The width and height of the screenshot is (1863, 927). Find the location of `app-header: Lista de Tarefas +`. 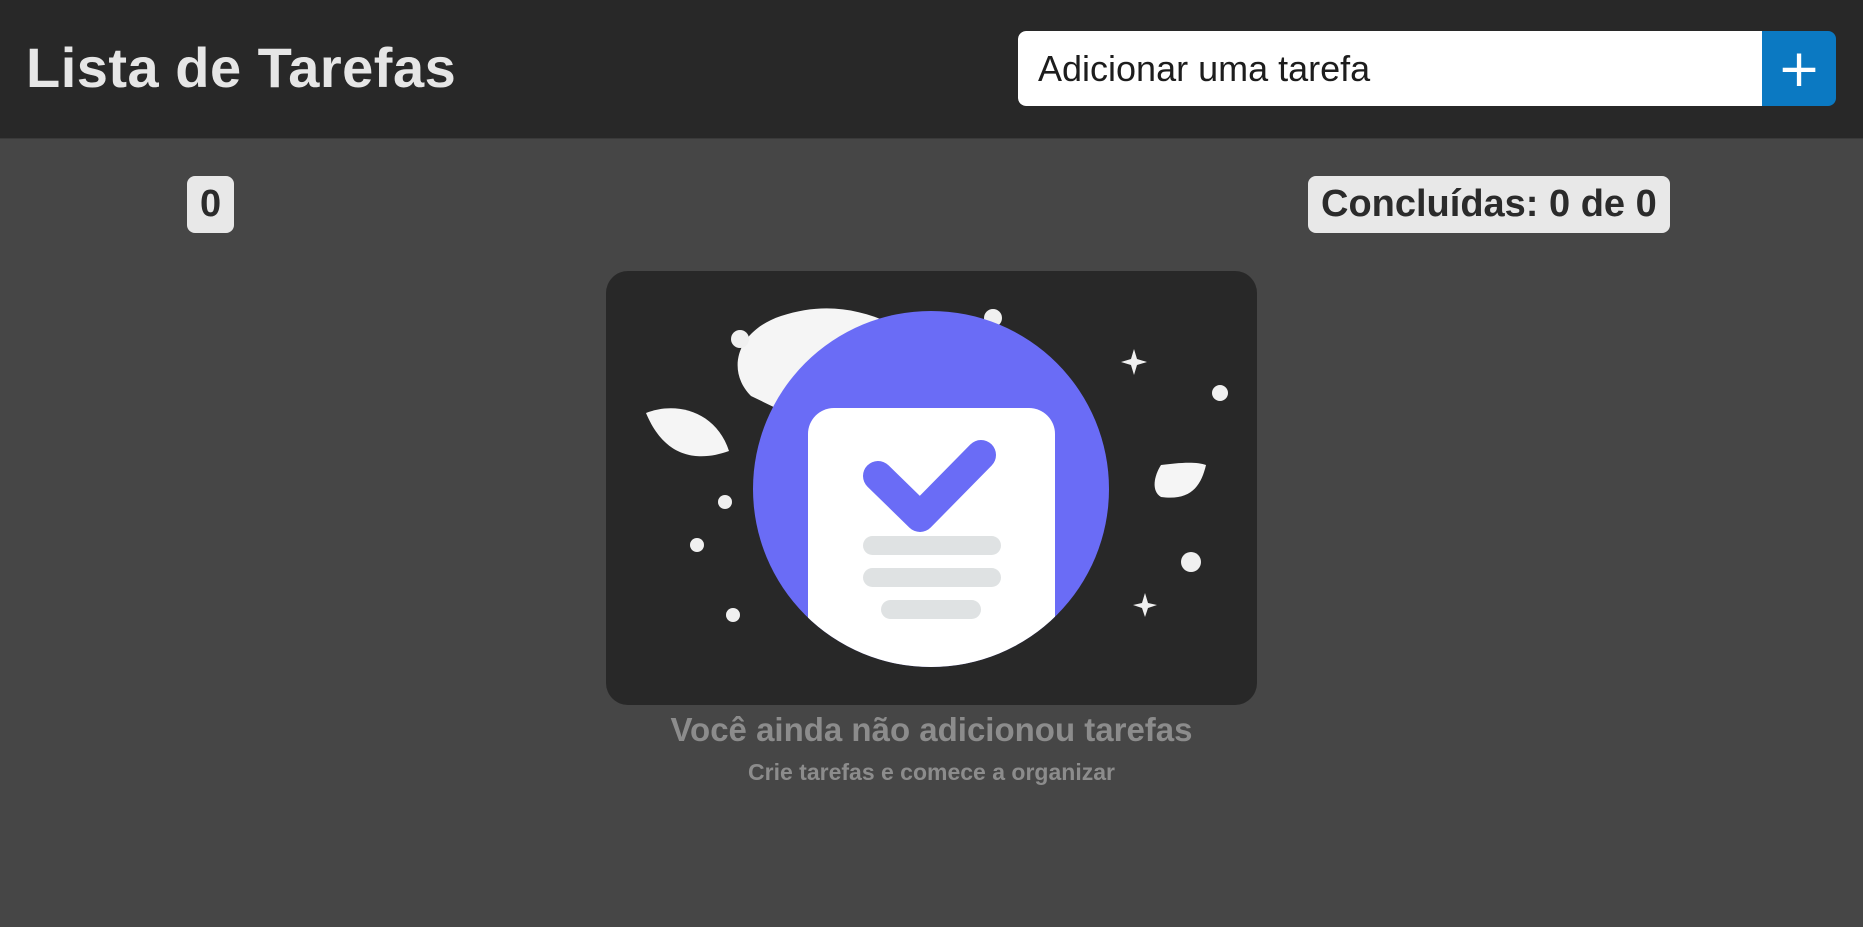

app-header: Lista de Tarefas + is located at coordinates (931, 69).